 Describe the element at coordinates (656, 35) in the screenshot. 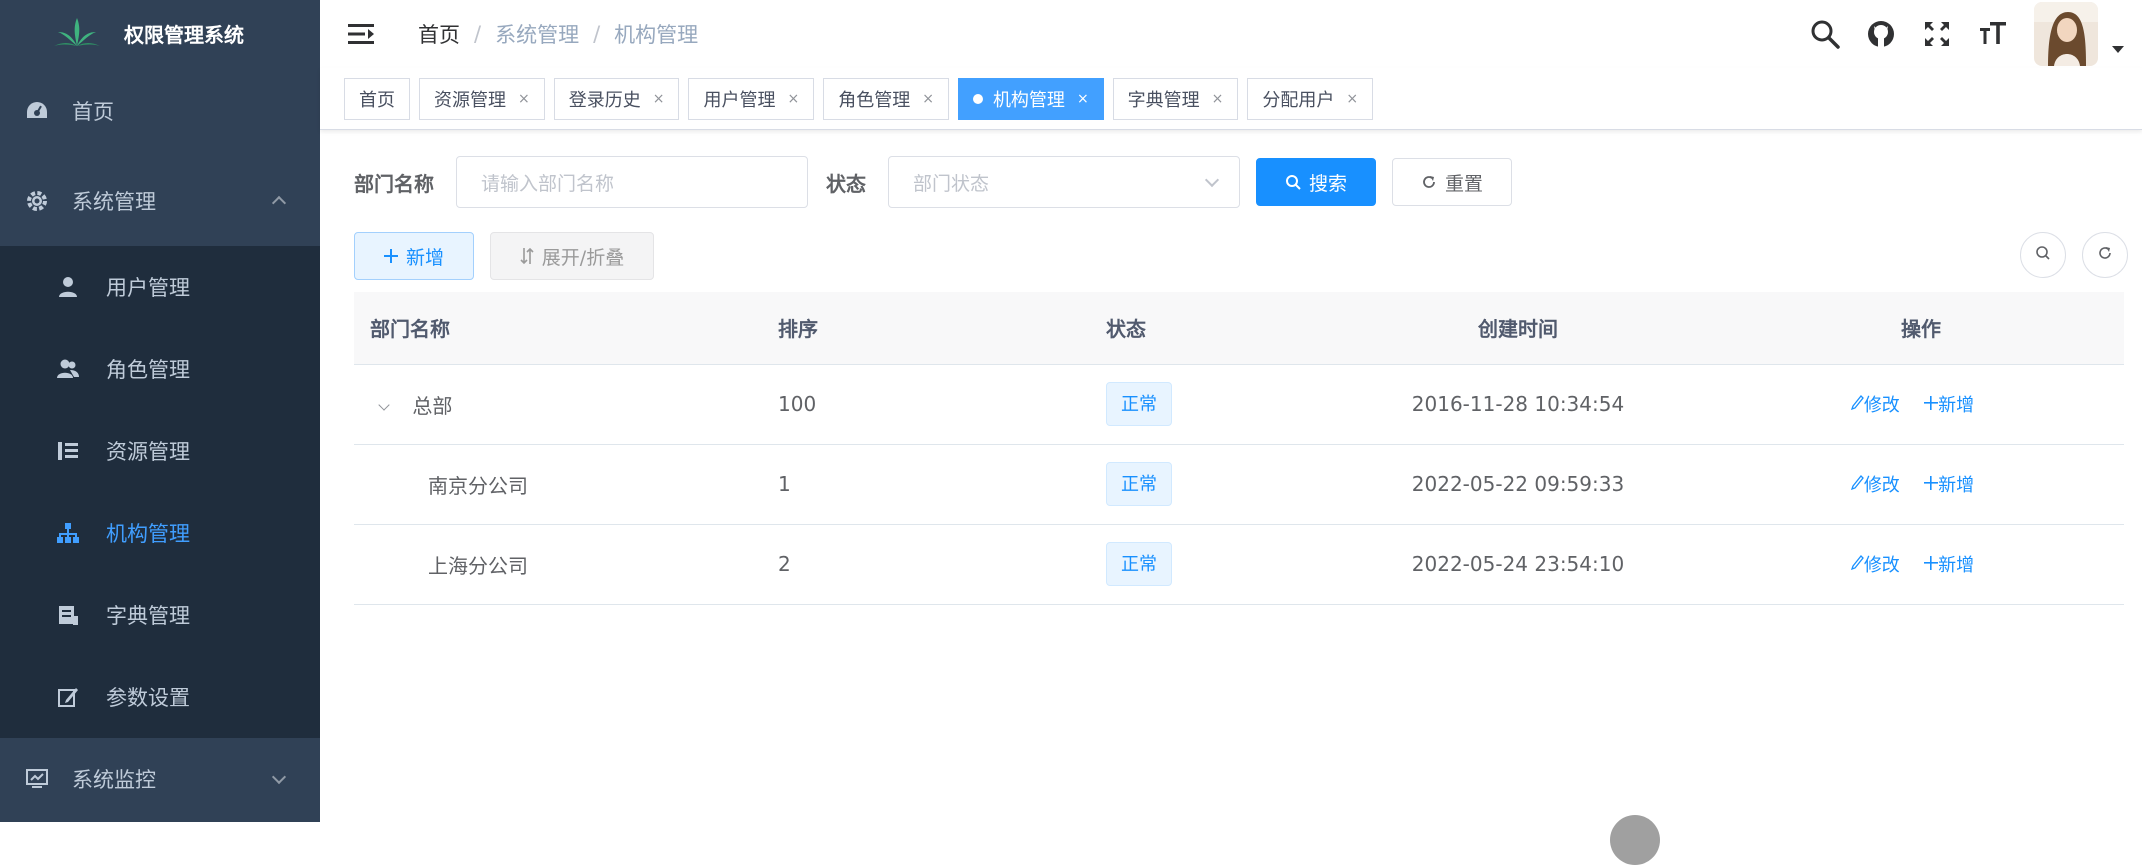

I see `breadcrumb-item: 机构管理` at that location.